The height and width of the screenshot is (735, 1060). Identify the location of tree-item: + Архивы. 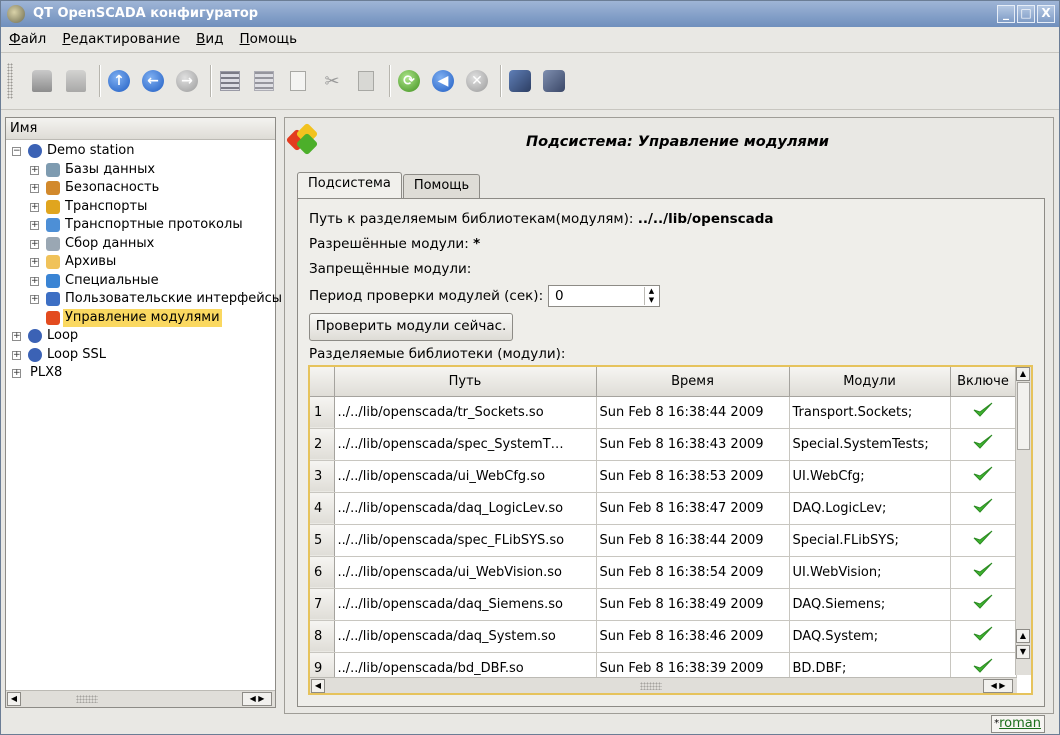
(140, 262).